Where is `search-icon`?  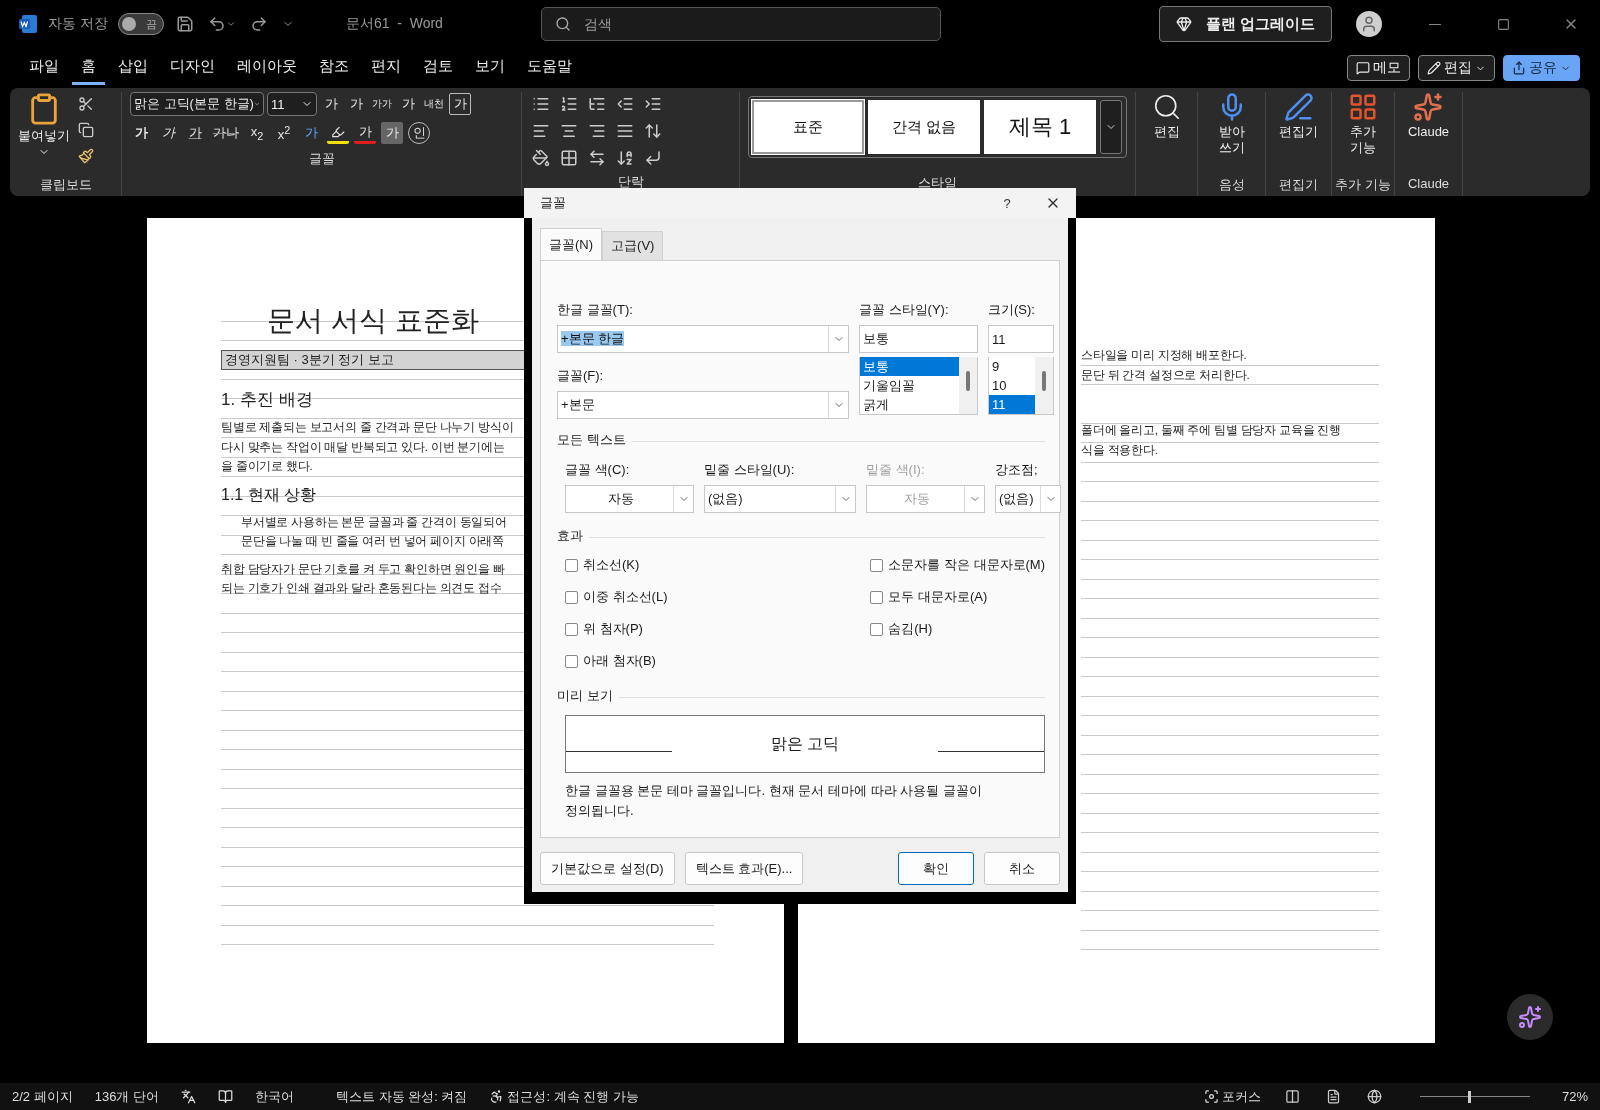 search-icon is located at coordinates (562, 24).